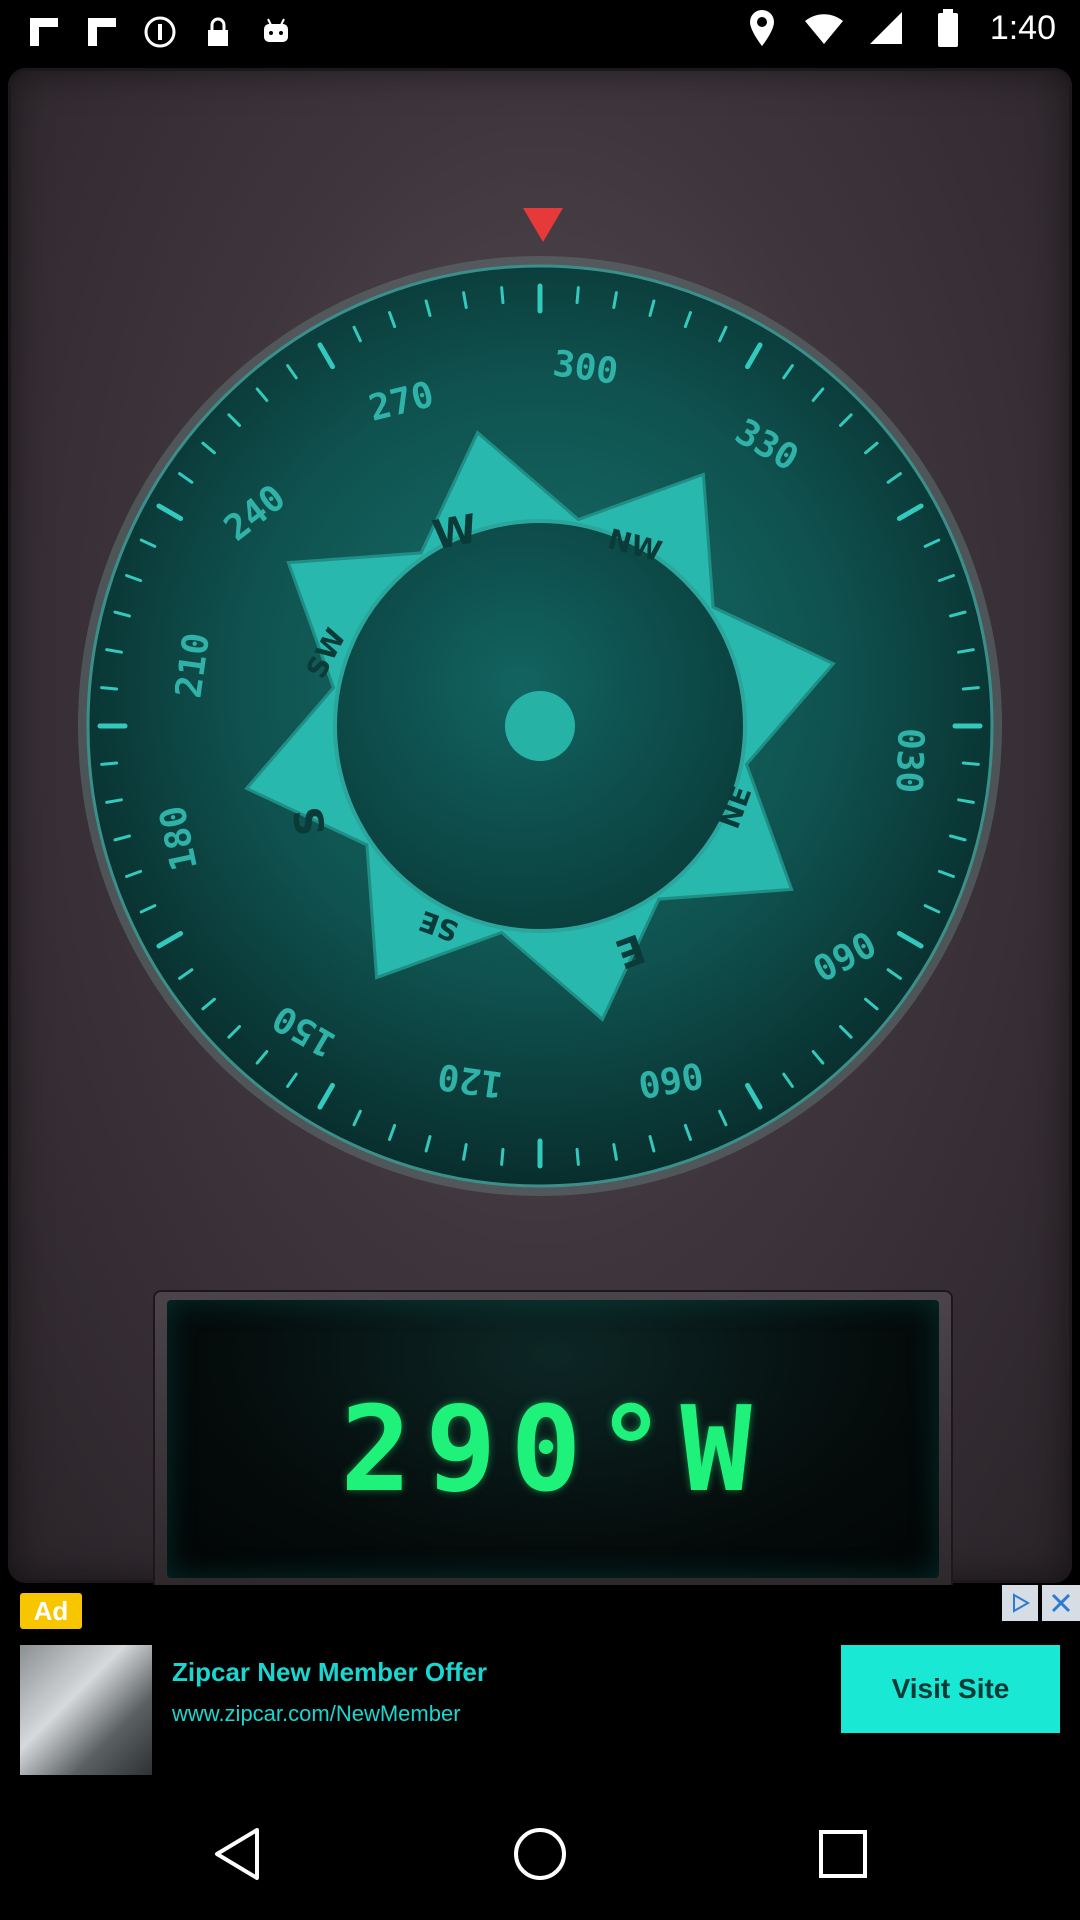 Image resolution: width=1080 pixels, height=1920 pixels. I want to click on heading-value: 290°W, so click(553, 1449).